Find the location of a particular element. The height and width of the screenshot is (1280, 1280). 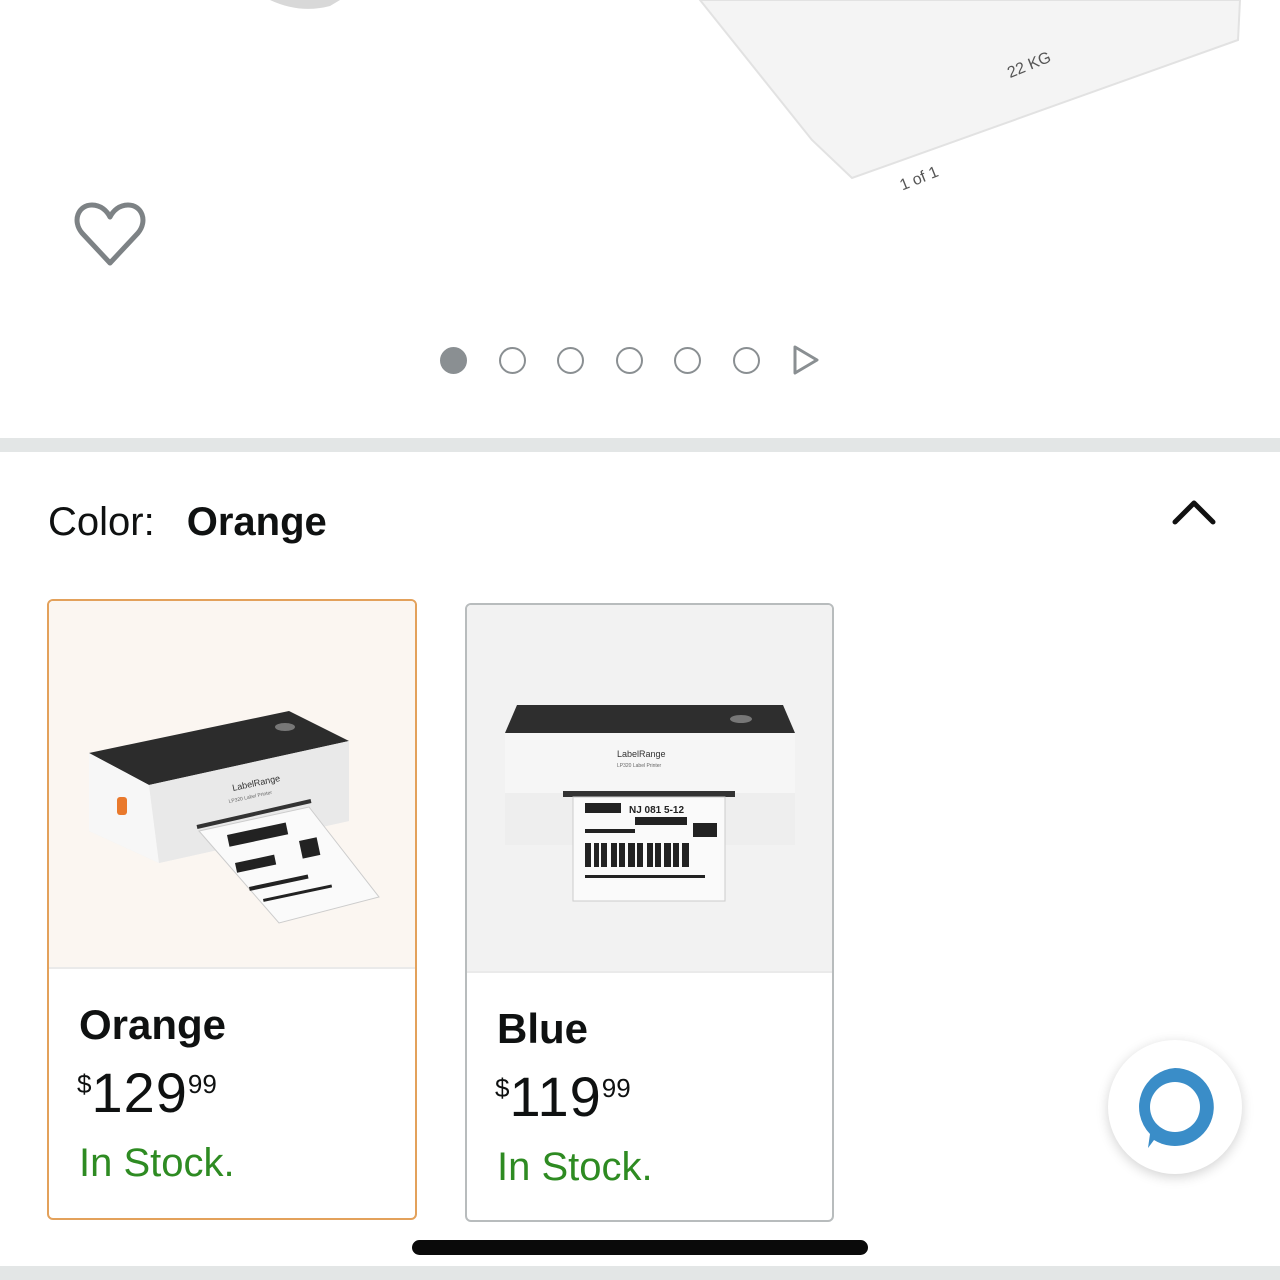

color-option-price: $ 119 99 is located at coordinates (563, 1097).